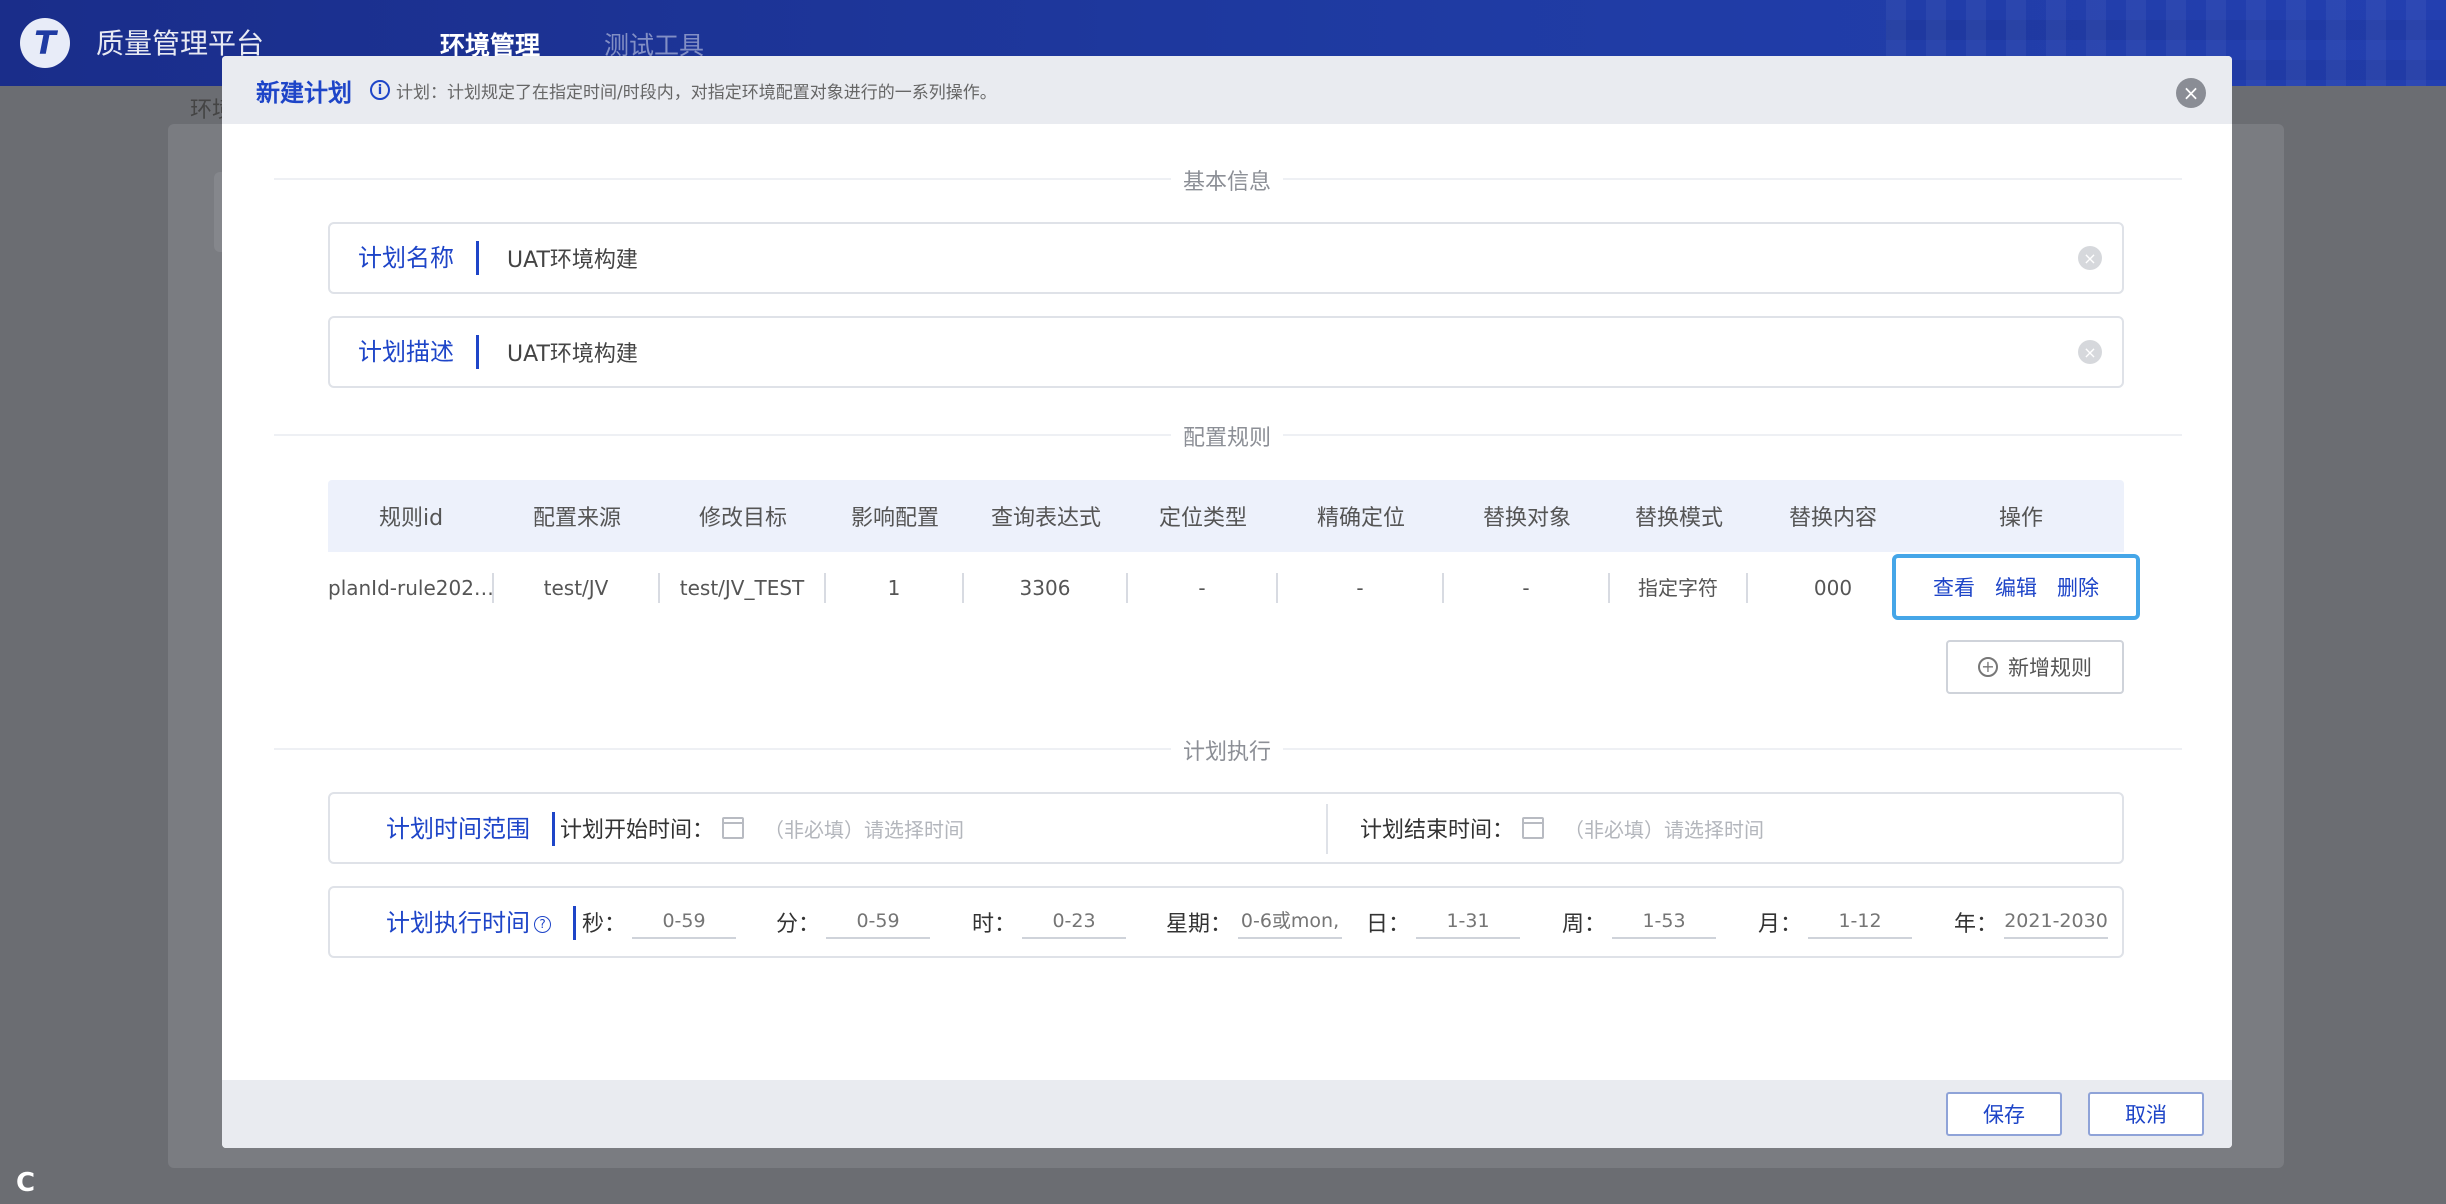  What do you see at coordinates (1361, 588) in the screenshot?
I see `cell-precise: -` at bounding box center [1361, 588].